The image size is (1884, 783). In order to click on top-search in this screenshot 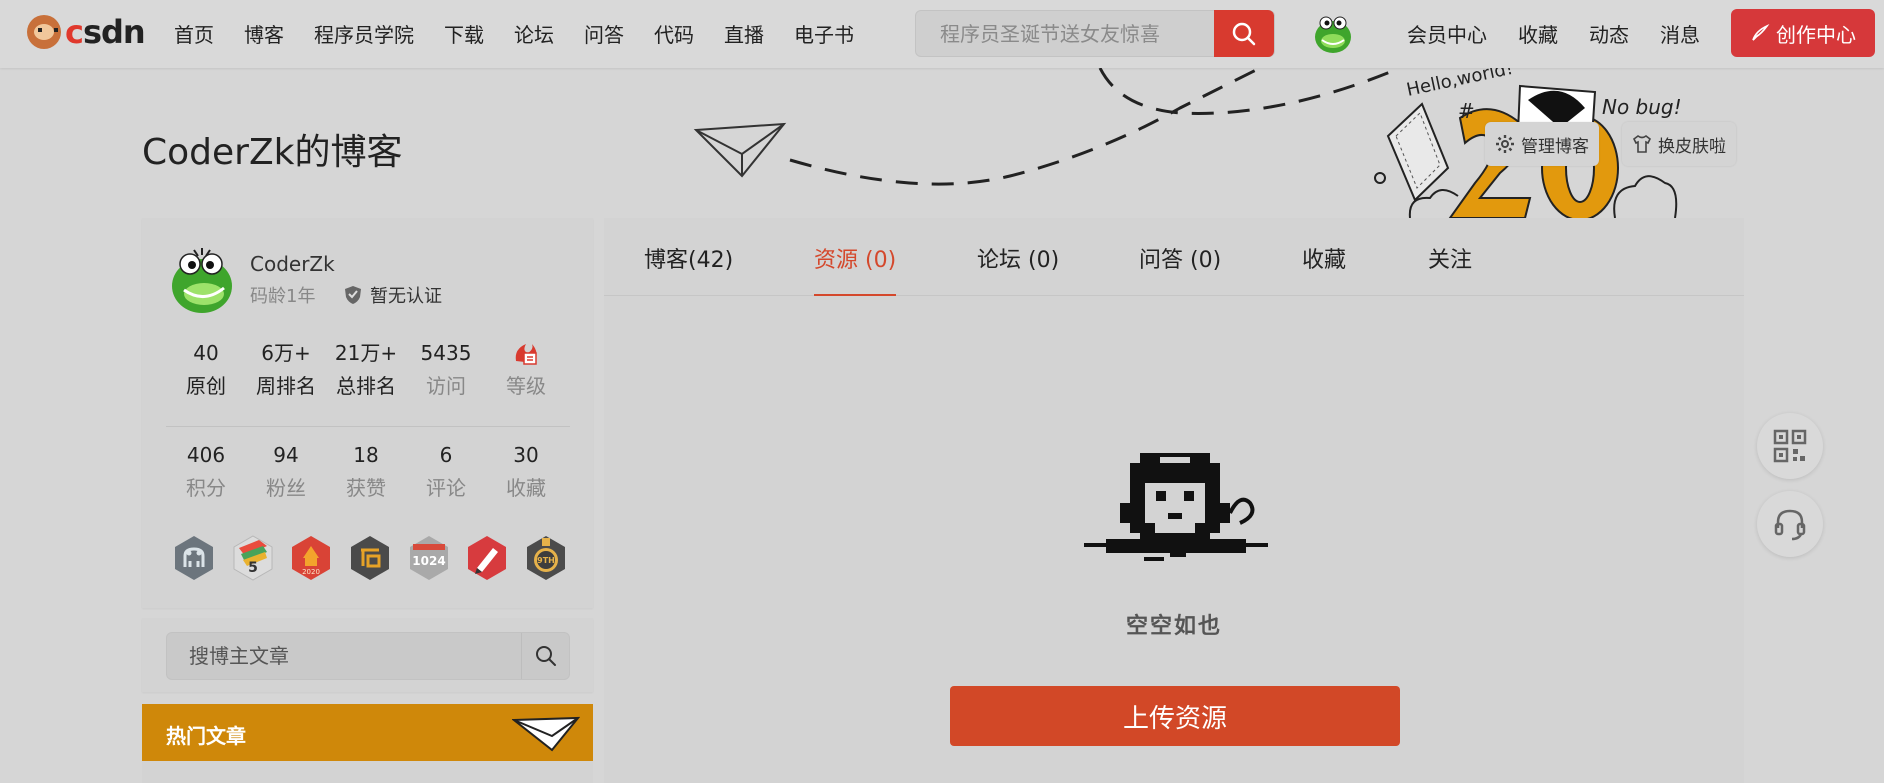, I will do `click(1095, 33)`.